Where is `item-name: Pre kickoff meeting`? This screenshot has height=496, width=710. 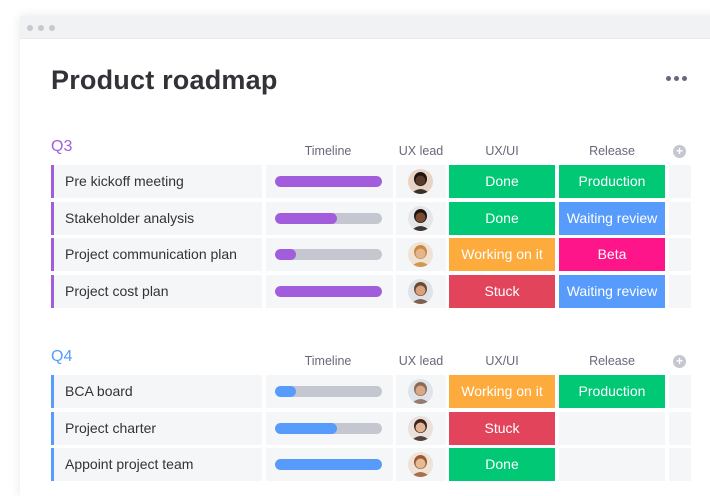
item-name: Pre kickoff meeting is located at coordinates (124, 181).